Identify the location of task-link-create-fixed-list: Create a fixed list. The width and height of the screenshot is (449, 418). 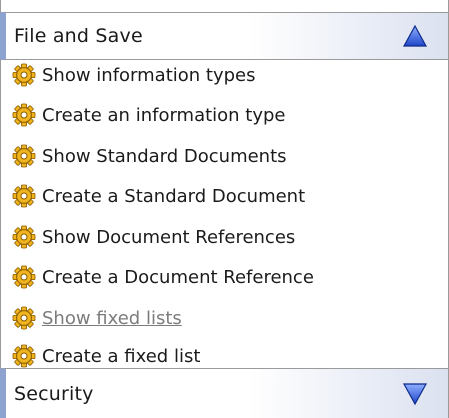
(106, 356).